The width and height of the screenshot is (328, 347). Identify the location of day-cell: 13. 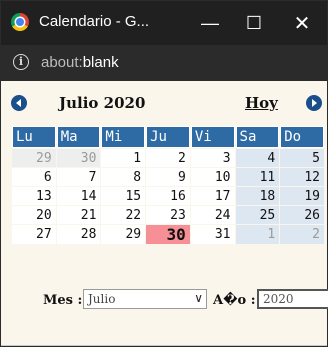
(34, 196).